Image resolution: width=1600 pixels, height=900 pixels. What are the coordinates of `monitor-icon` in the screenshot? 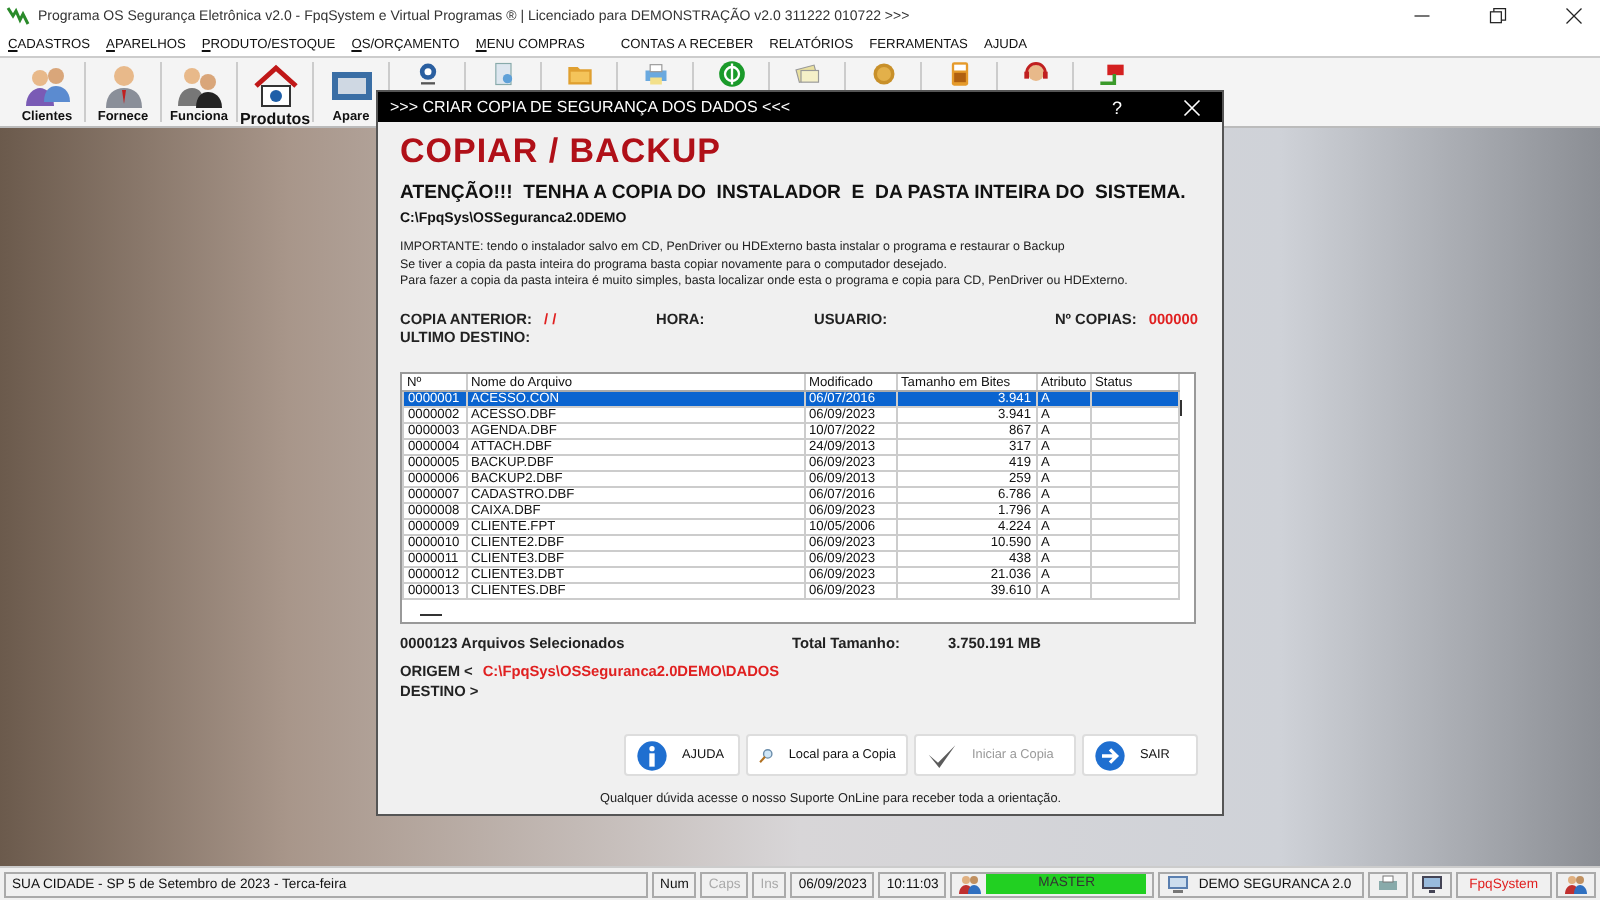 It's located at (1431, 884).